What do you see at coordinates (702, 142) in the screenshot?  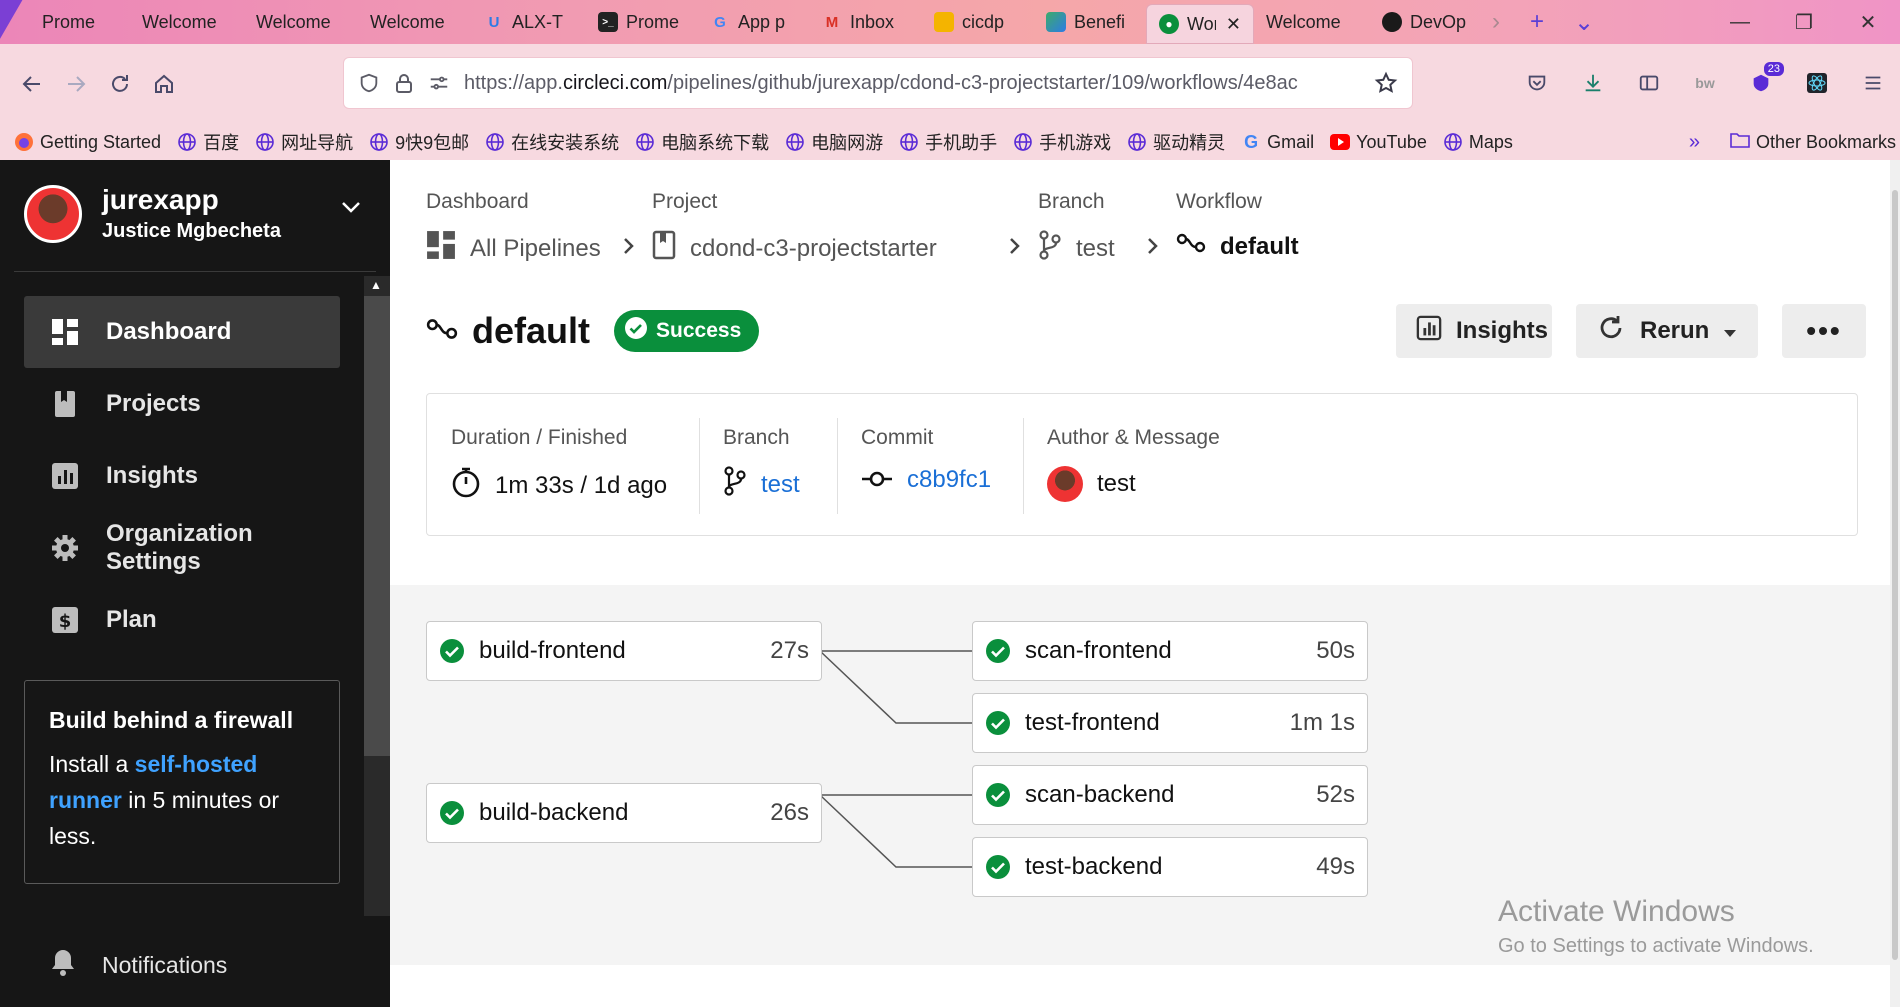 I see `bookmark-download: 电脑系统下载` at bounding box center [702, 142].